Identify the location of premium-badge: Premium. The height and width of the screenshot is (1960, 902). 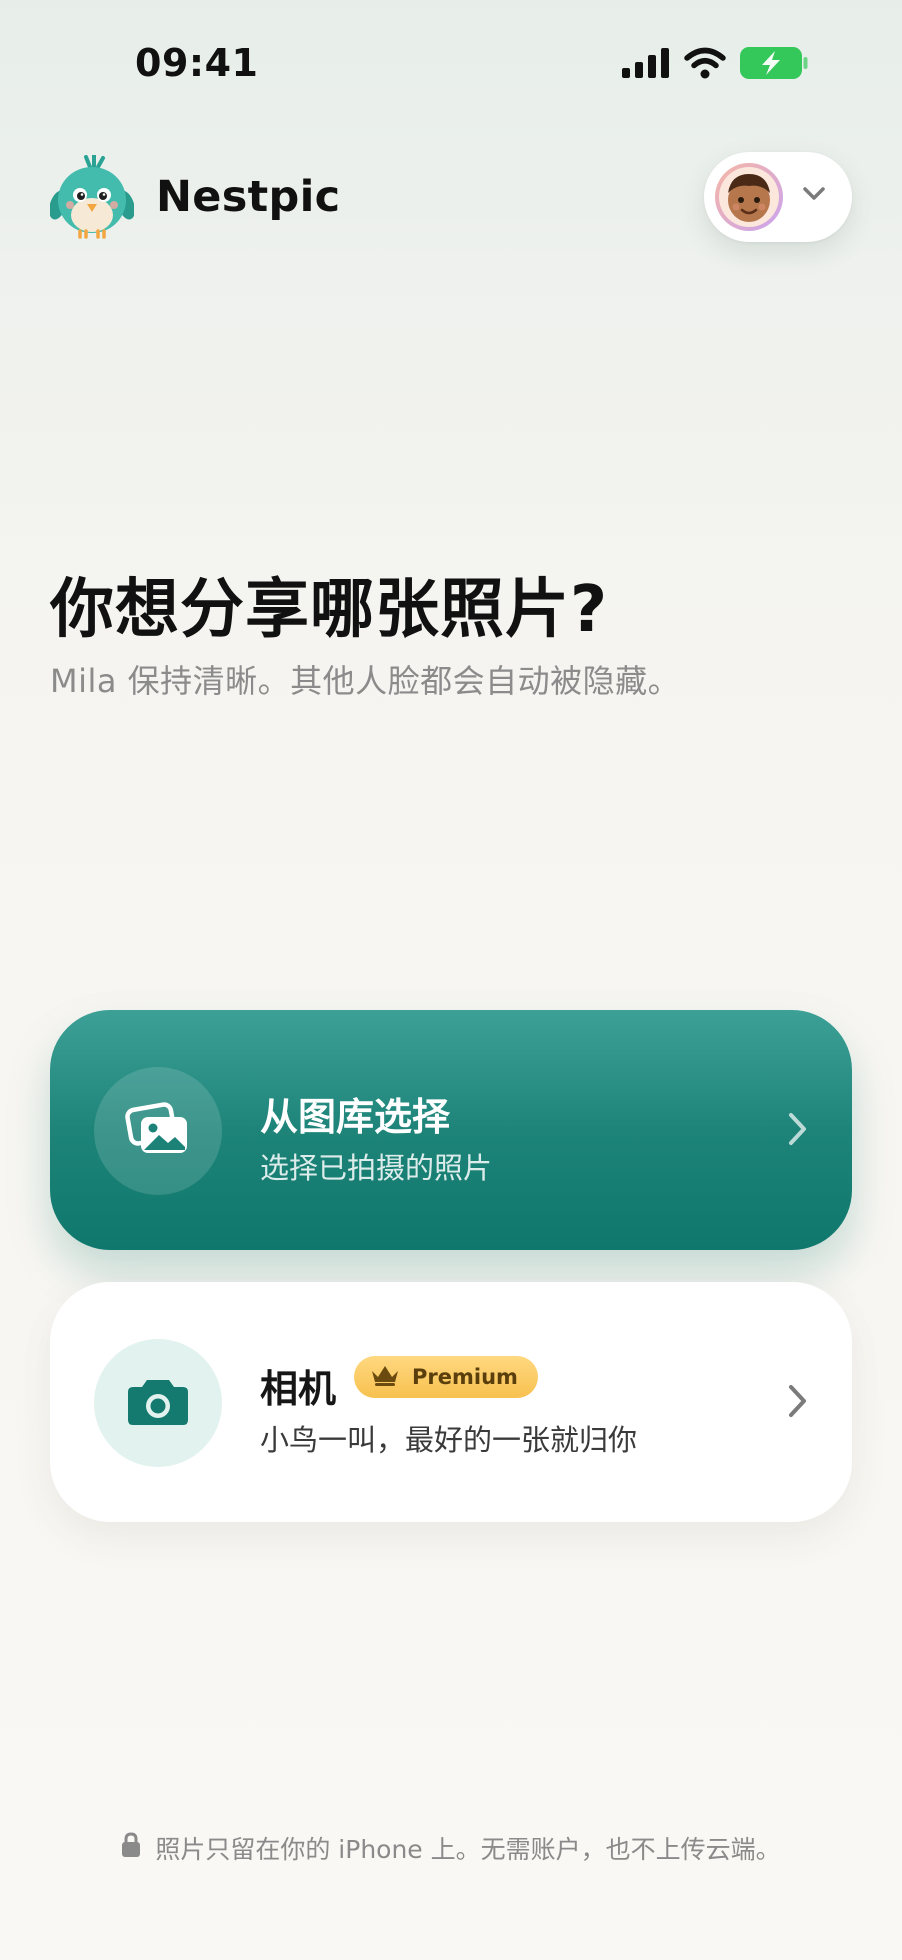
(446, 1377).